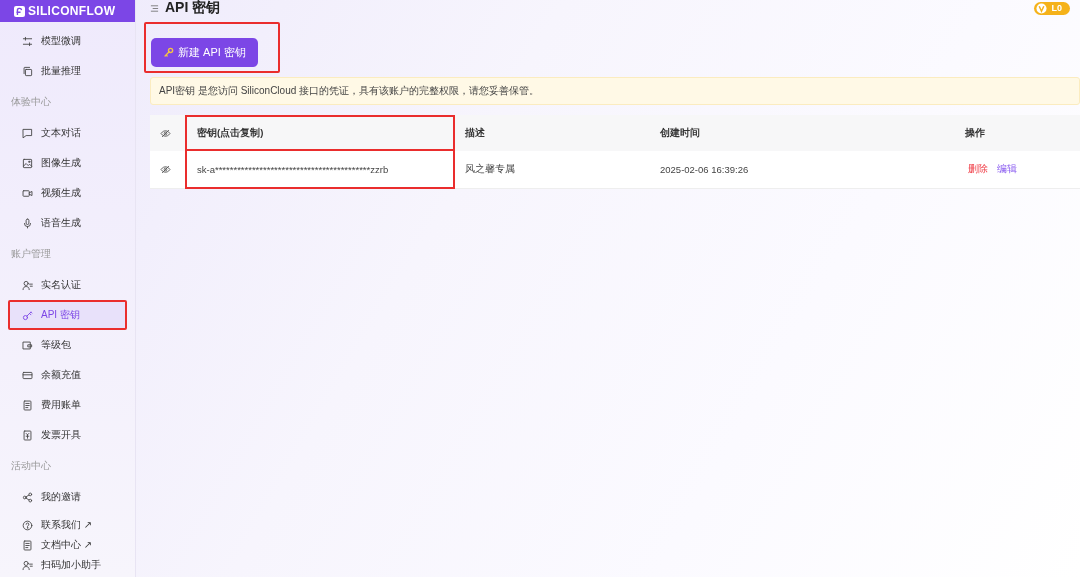 The width and height of the screenshot is (1080, 577). I want to click on page-title: API 密钥, so click(193, 8).